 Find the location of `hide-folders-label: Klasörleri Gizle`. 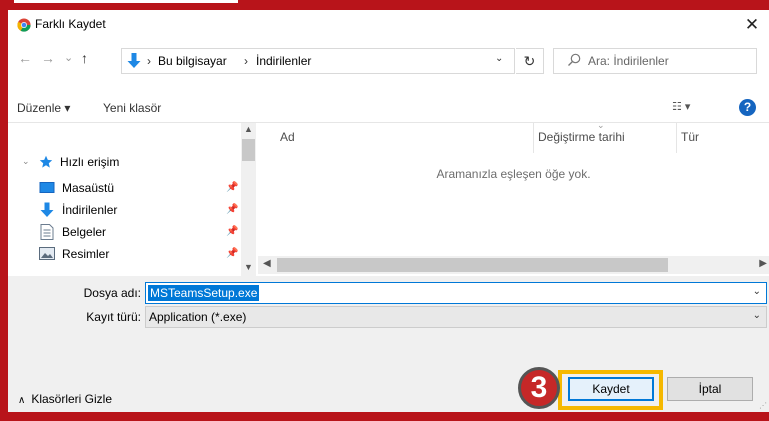

hide-folders-label: Klasörleri Gizle is located at coordinates (72, 399).